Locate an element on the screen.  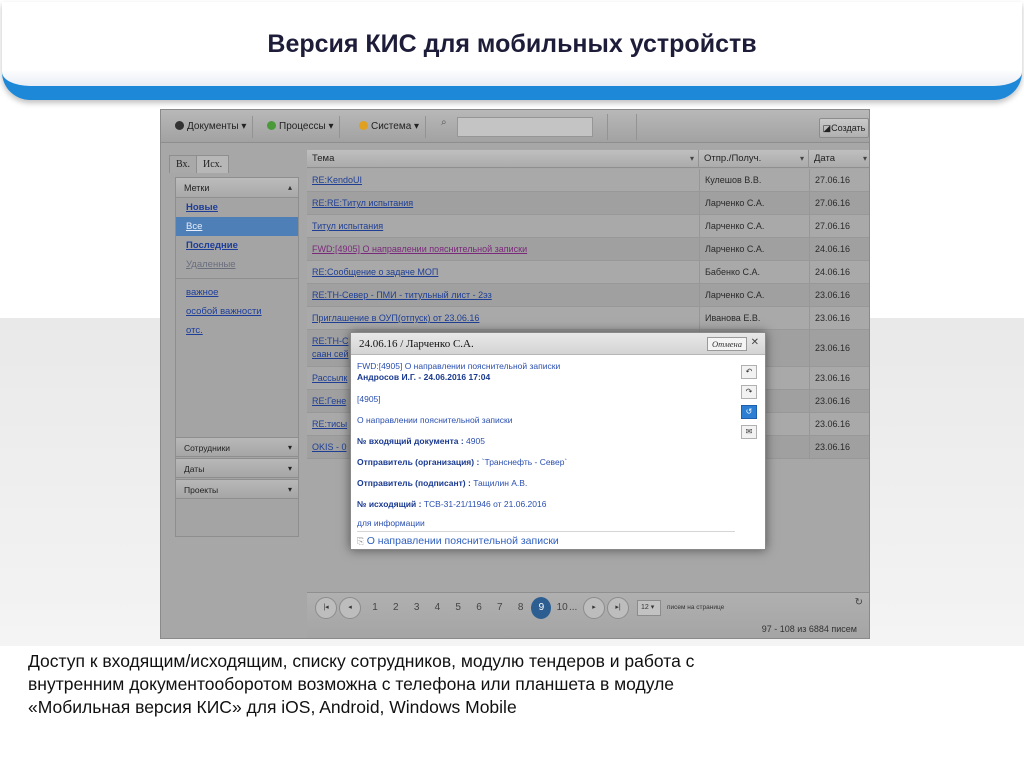
sidebar-item-new: Новые is located at coordinates (237, 207).